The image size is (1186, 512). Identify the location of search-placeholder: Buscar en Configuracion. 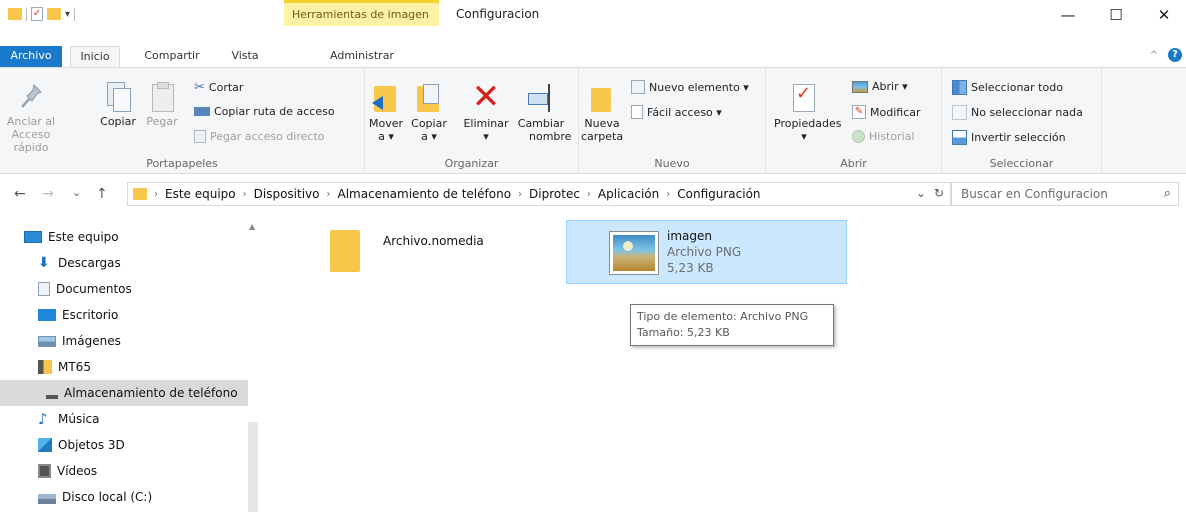
(1034, 194).